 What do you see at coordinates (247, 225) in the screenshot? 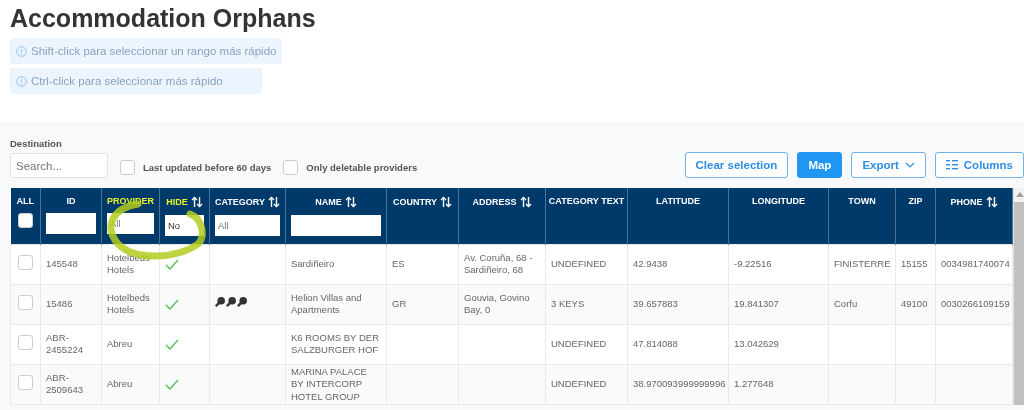
I see `filter-field: All` at bounding box center [247, 225].